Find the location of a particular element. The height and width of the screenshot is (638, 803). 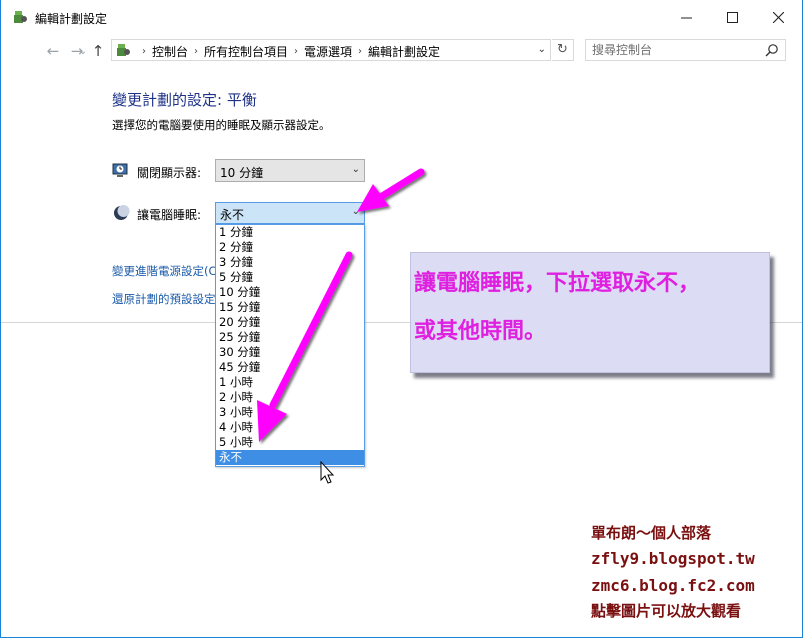

moon-icon is located at coordinates (122, 212).